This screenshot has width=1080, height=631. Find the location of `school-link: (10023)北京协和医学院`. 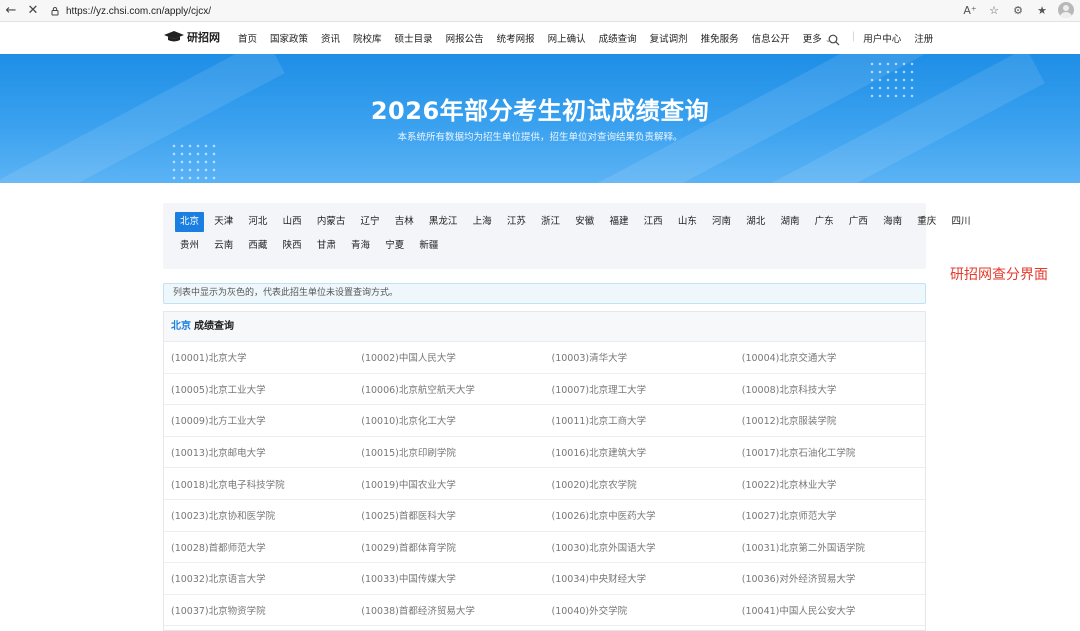

school-link: (10023)北京协和医学院 is located at coordinates (259, 515).